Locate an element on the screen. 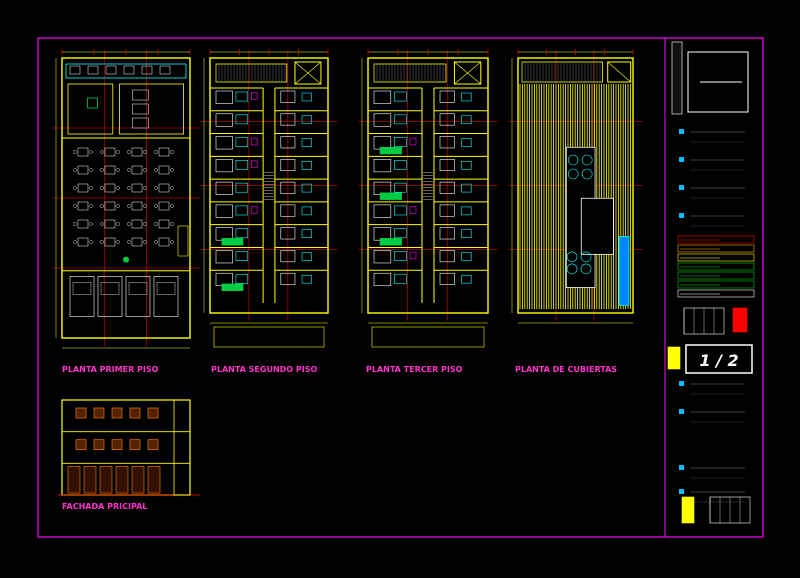  label-first-floor: PLANTA PRIMER PISO is located at coordinates (110, 369).